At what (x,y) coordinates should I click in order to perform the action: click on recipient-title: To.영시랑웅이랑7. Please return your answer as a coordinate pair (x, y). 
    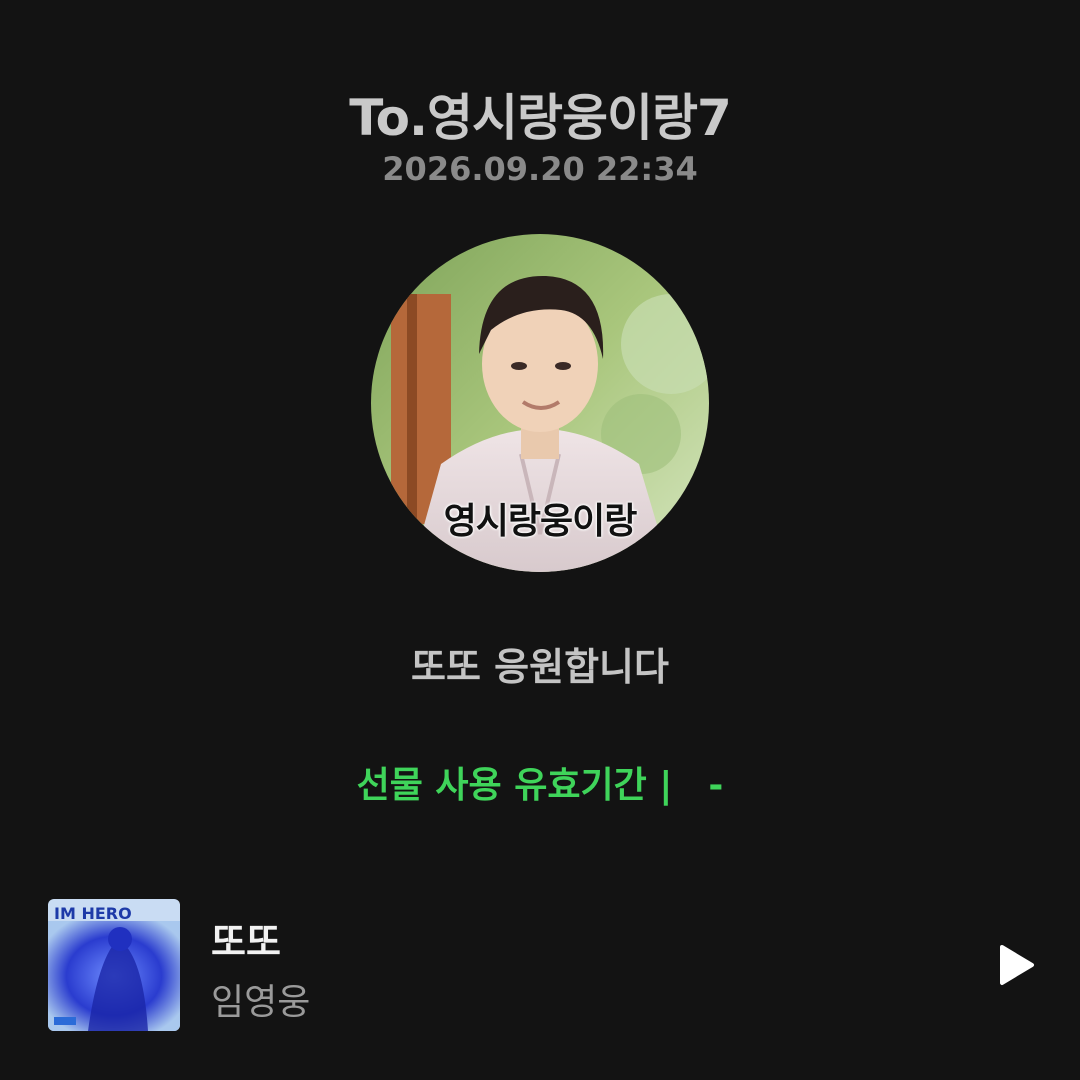
    Looking at the image, I should click on (540, 118).